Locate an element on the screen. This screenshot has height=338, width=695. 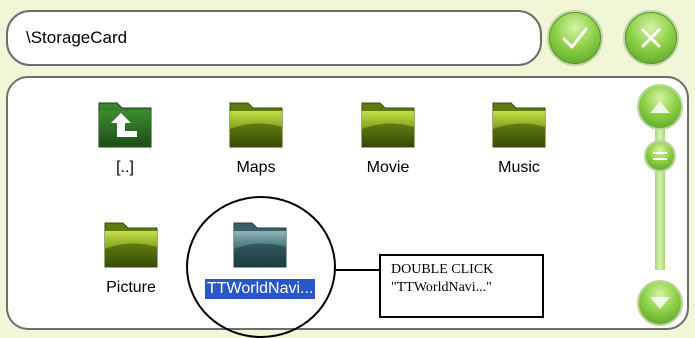
path-field: \StorageCard is located at coordinates (274, 38).